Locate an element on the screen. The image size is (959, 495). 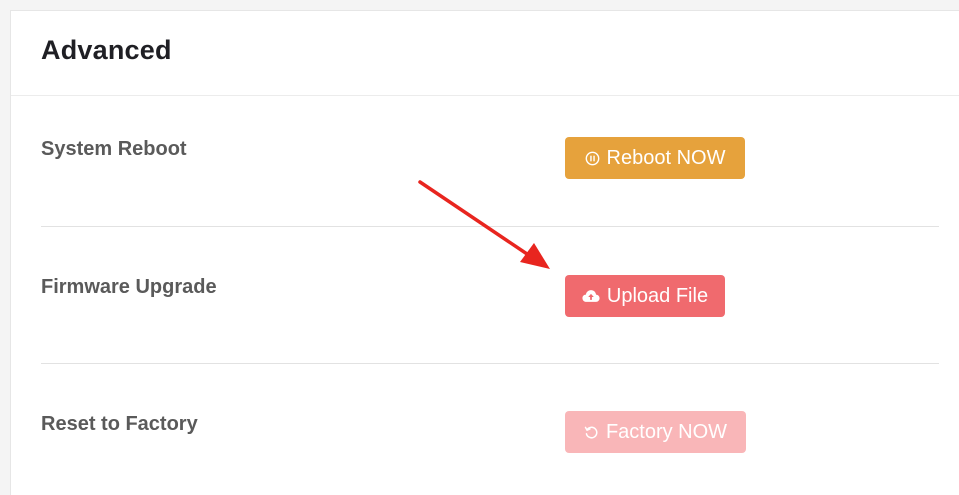
reset-to-factory-label: Reset to Factory is located at coordinates (119, 424).